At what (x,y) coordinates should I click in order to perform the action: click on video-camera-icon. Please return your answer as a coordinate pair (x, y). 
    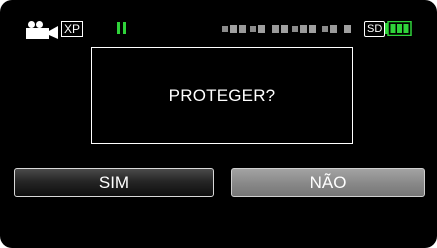
    Looking at the image, I should click on (42, 30).